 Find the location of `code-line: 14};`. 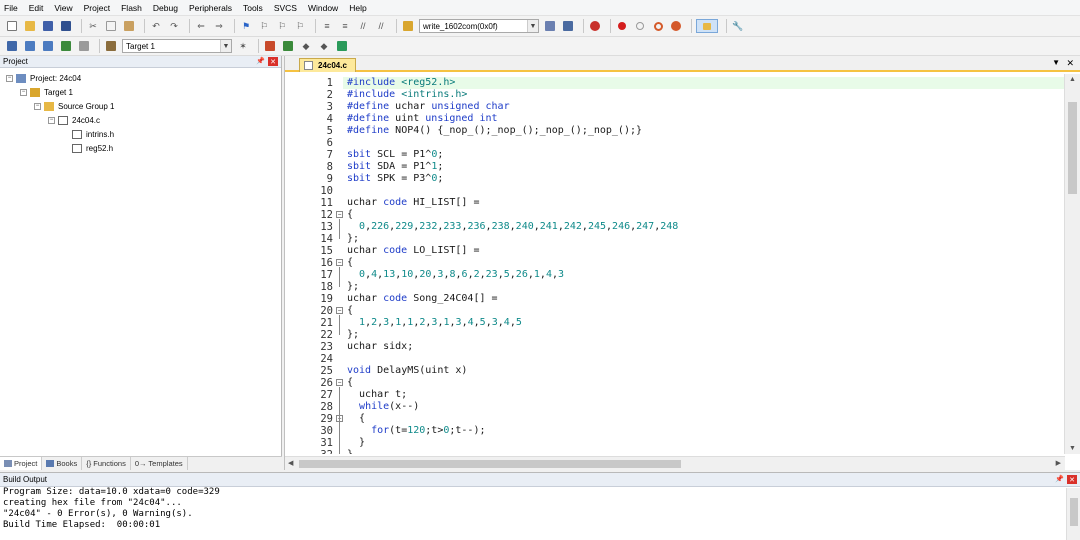

code-line: 14}; is located at coordinates (675, 239).